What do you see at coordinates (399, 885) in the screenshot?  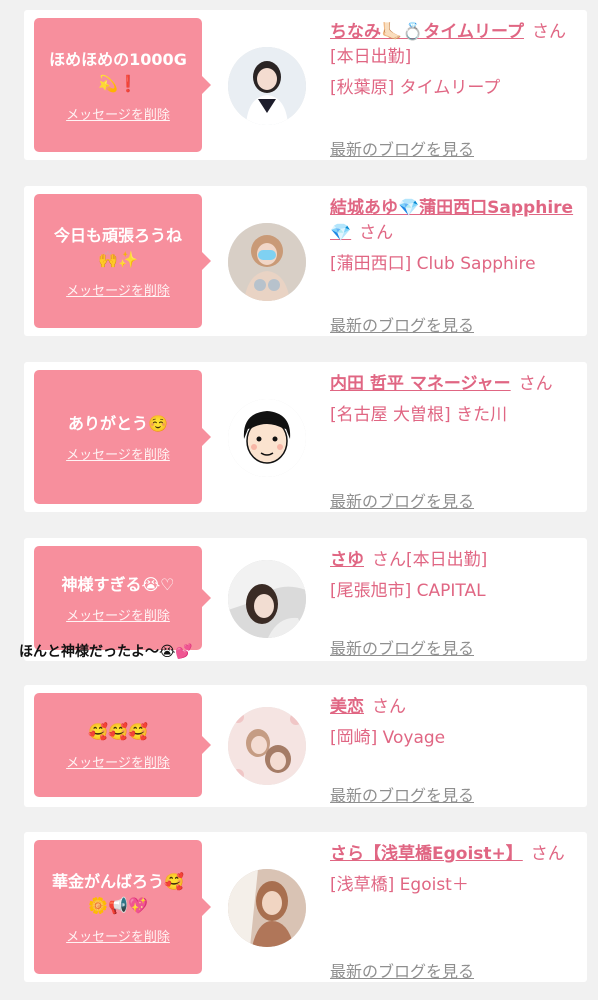 I see `shop-label: [浅草橋] Egoist＋` at bounding box center [399, 885].